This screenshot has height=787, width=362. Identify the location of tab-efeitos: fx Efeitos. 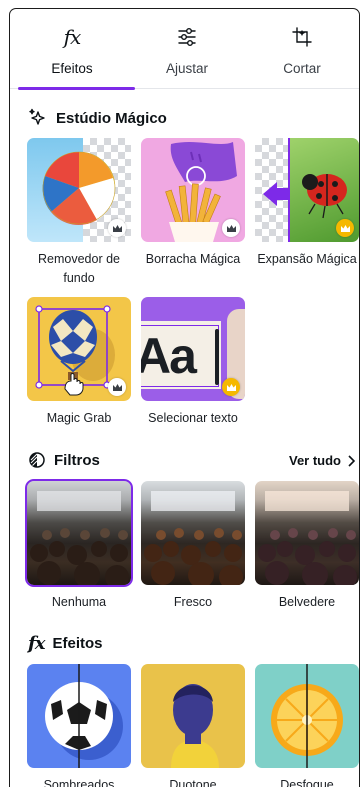
(72, 55).